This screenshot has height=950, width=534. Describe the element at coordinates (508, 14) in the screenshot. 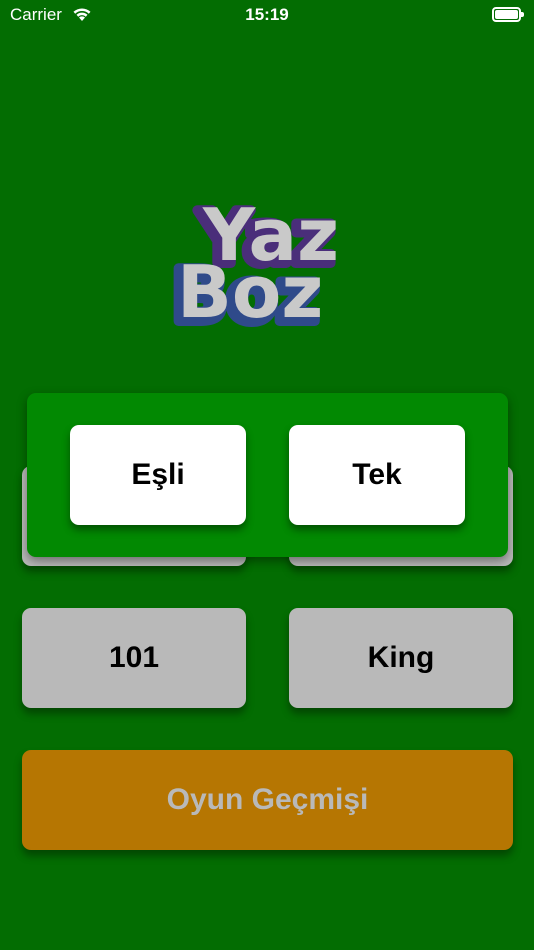

I see `battery-icon` at that location.